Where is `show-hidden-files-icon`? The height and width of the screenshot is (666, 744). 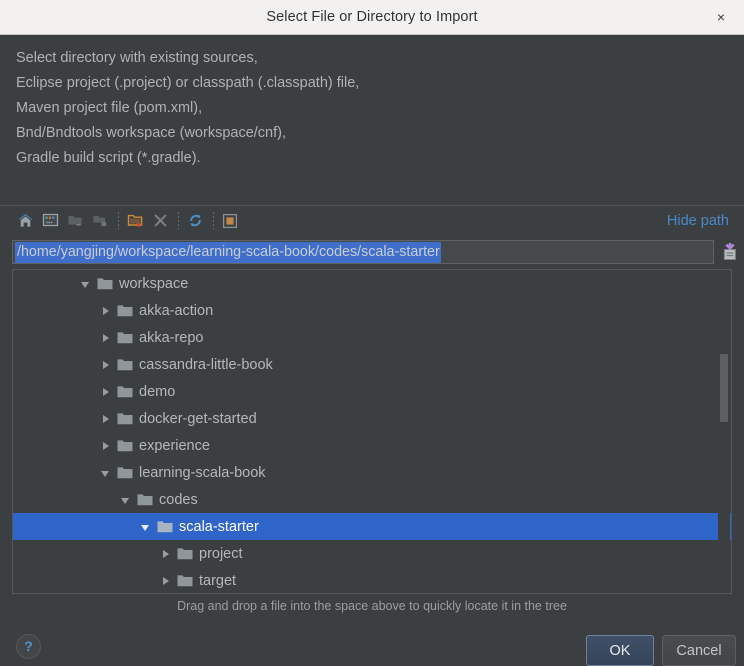 show-hidden-files-icon is located at coordinates (230, 221).